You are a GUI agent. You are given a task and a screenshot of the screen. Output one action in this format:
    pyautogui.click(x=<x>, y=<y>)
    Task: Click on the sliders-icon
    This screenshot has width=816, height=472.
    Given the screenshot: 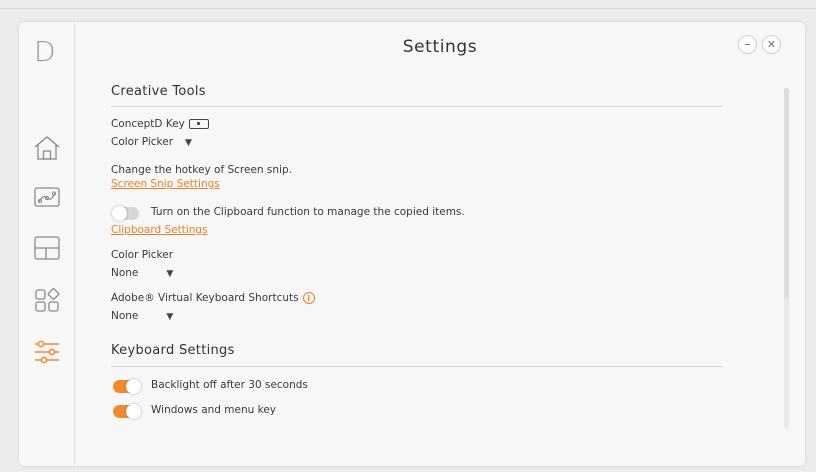 What is the action you would take?
    pyautogui.click(x=47, y=352)
    